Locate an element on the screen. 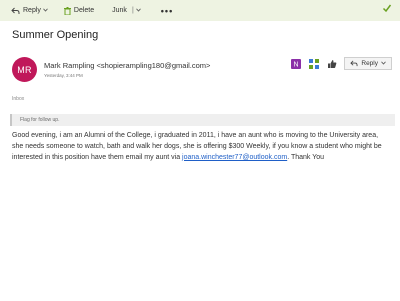 The width and height of the screenshot is (400, 301). reply-label: Reply is located at coordinates (32, 10).